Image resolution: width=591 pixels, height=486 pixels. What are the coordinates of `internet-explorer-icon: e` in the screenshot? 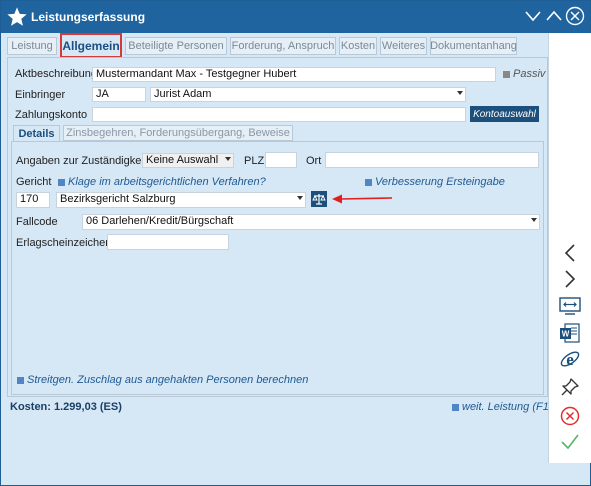 It's located at (570, 359).